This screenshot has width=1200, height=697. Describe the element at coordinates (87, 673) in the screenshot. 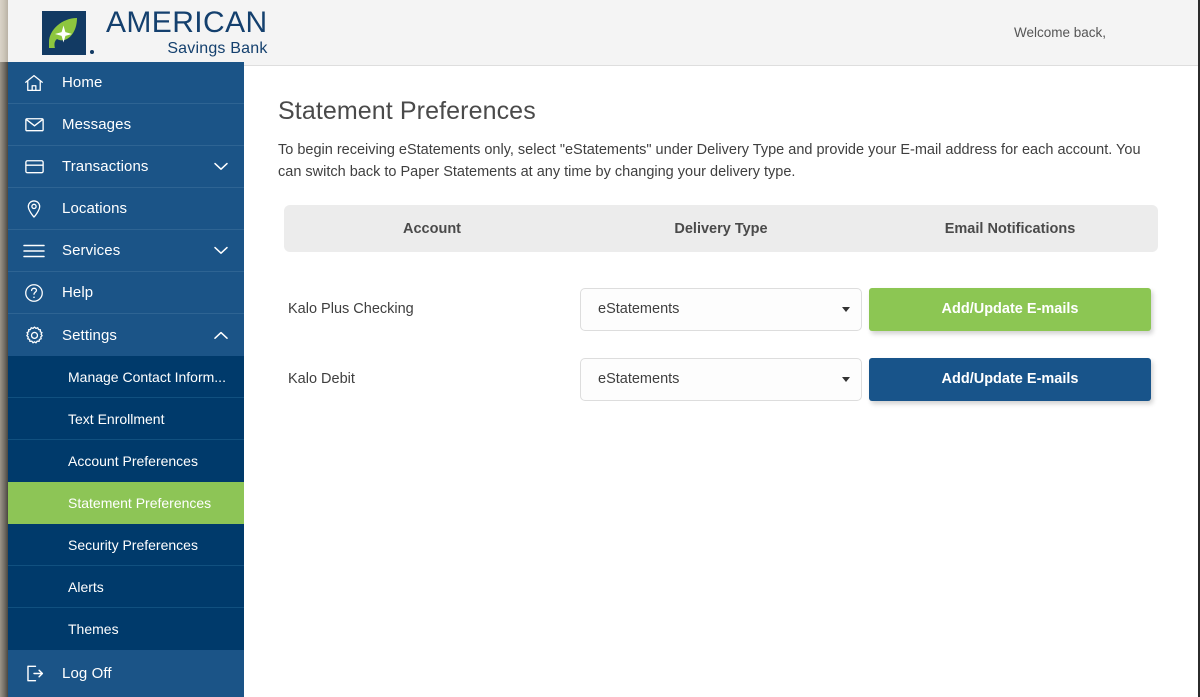

I see `sidebar-logoff-label: Log Off` at that location.